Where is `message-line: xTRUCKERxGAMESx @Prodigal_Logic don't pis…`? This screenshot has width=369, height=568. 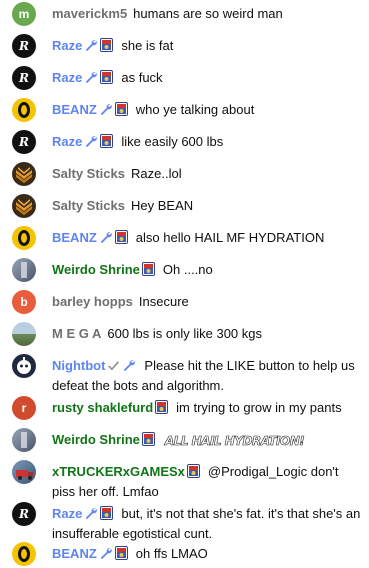
message-line: xTRUCKERxGAMESx @Prodigal_Logic don't pis… is located at coordinates (206, 482).